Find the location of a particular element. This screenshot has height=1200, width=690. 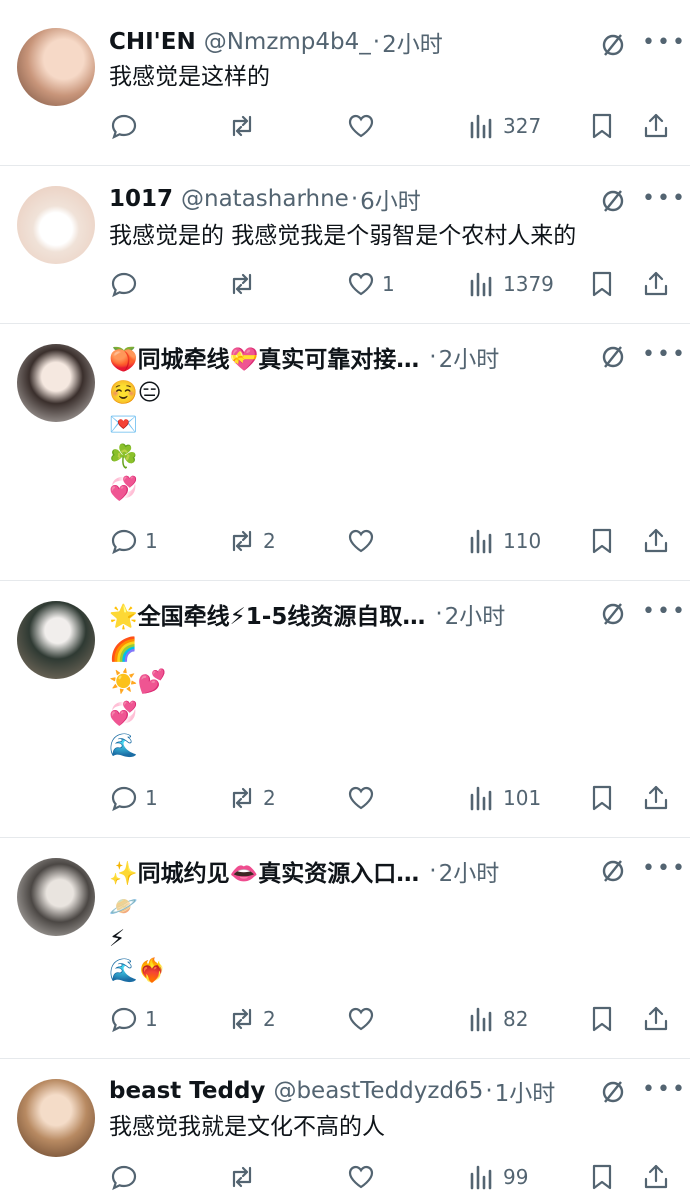

bookmark-icon is located at coordinates (602, 798).